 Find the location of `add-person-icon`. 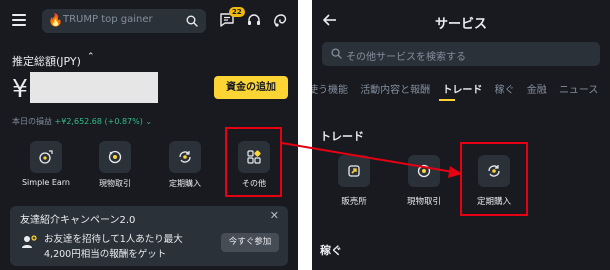

add-person-icon is located at coordinates (29, 241).